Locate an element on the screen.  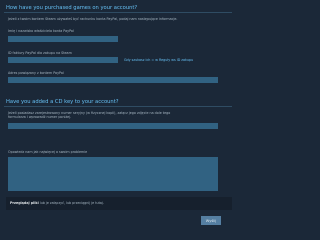
section1-divider is located at coordinates (118, 12).